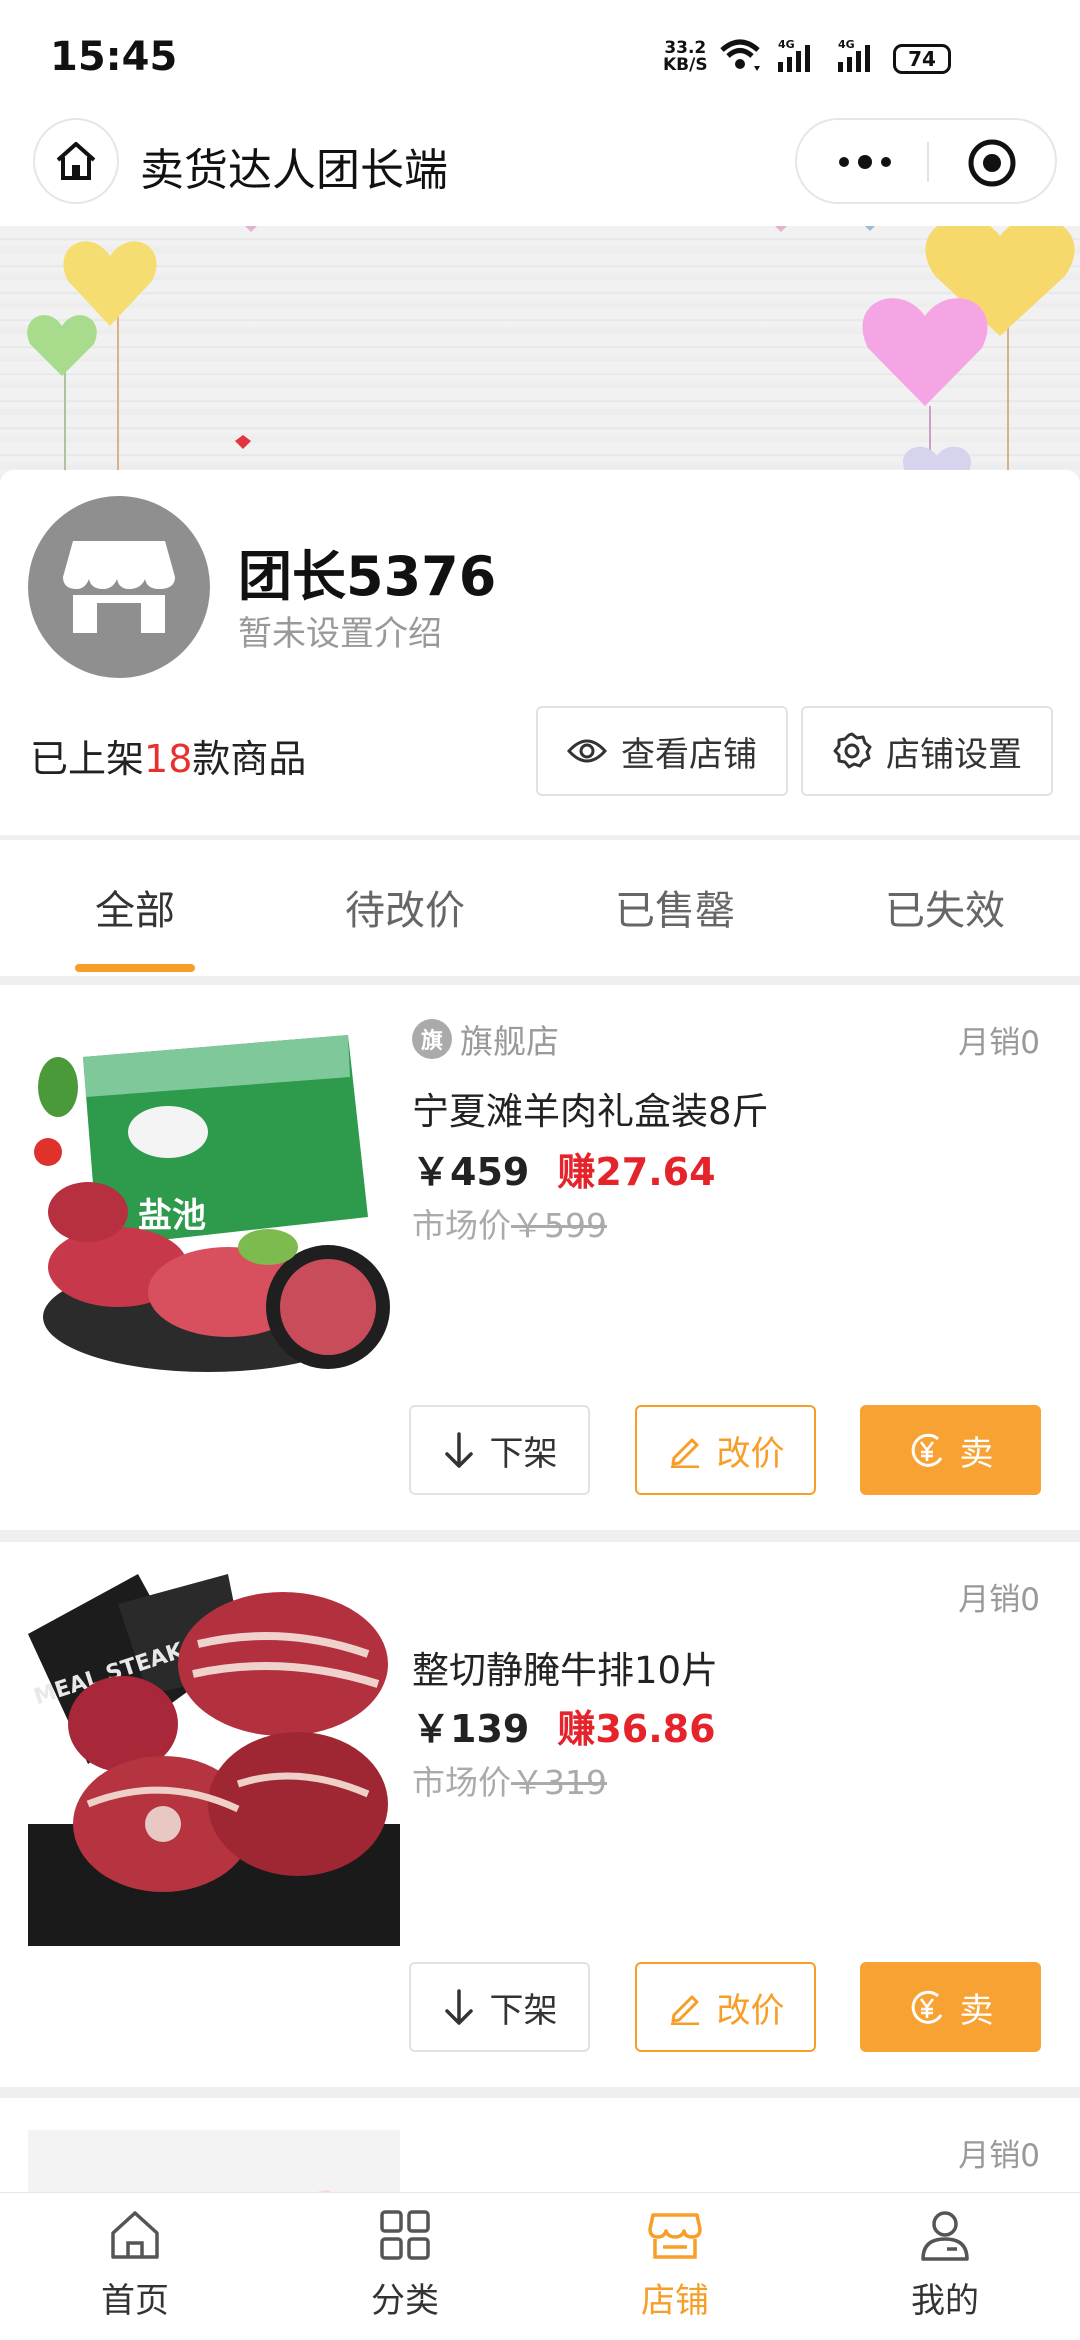 Image resolution: width=1080 pixels, height=2340 pixels. I want to click on status-time: 15:45, so click(114, 57).